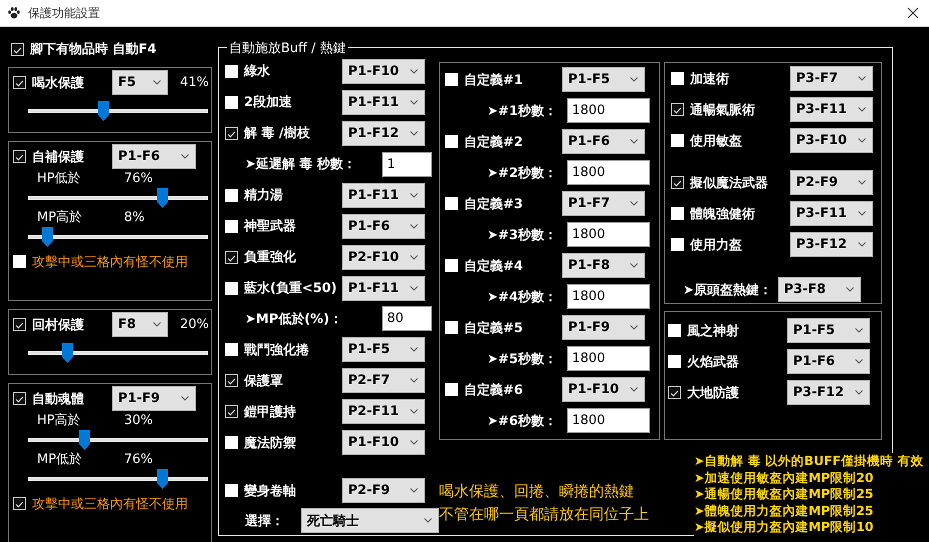 Image resolution: width=929 pixels, height=542 pixels. Describe the element at coordinates (287, 48) in the screenshot. I see `group-title: 自動施放Buff / 熱鍵` at that location.